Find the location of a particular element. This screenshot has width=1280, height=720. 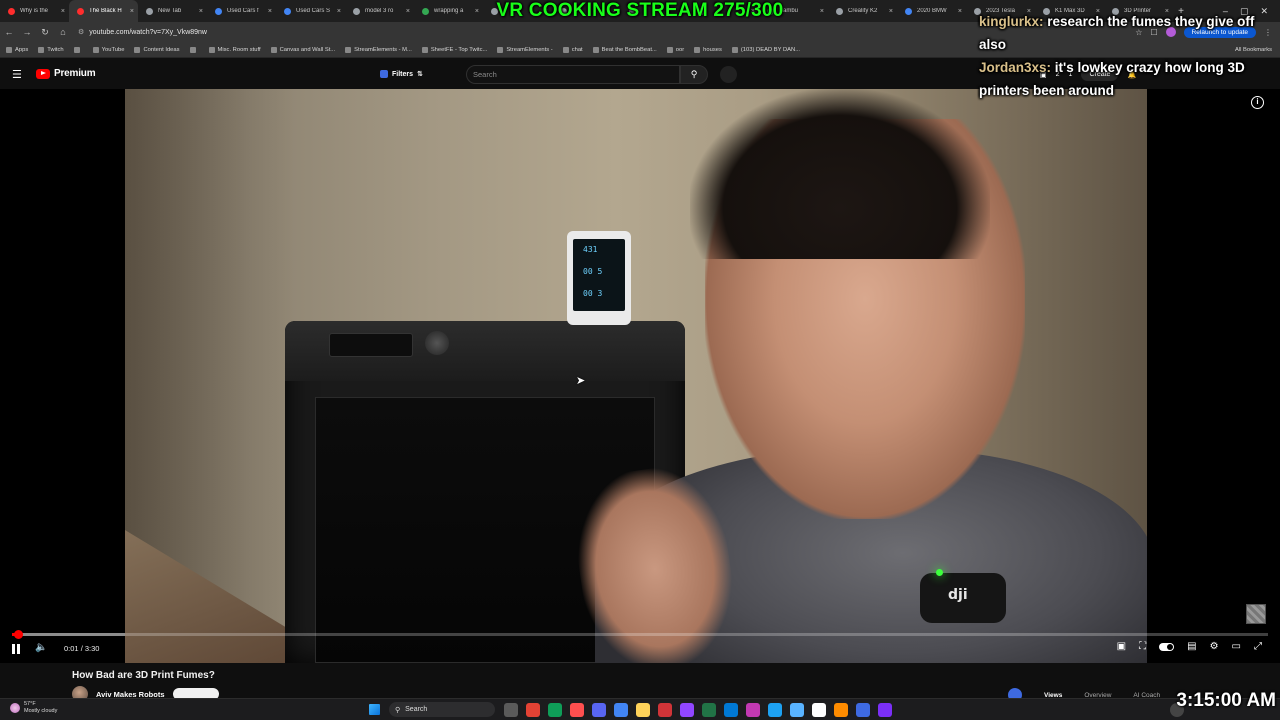

site-info-icon: ⚙ is located at coordinates (81, 32).